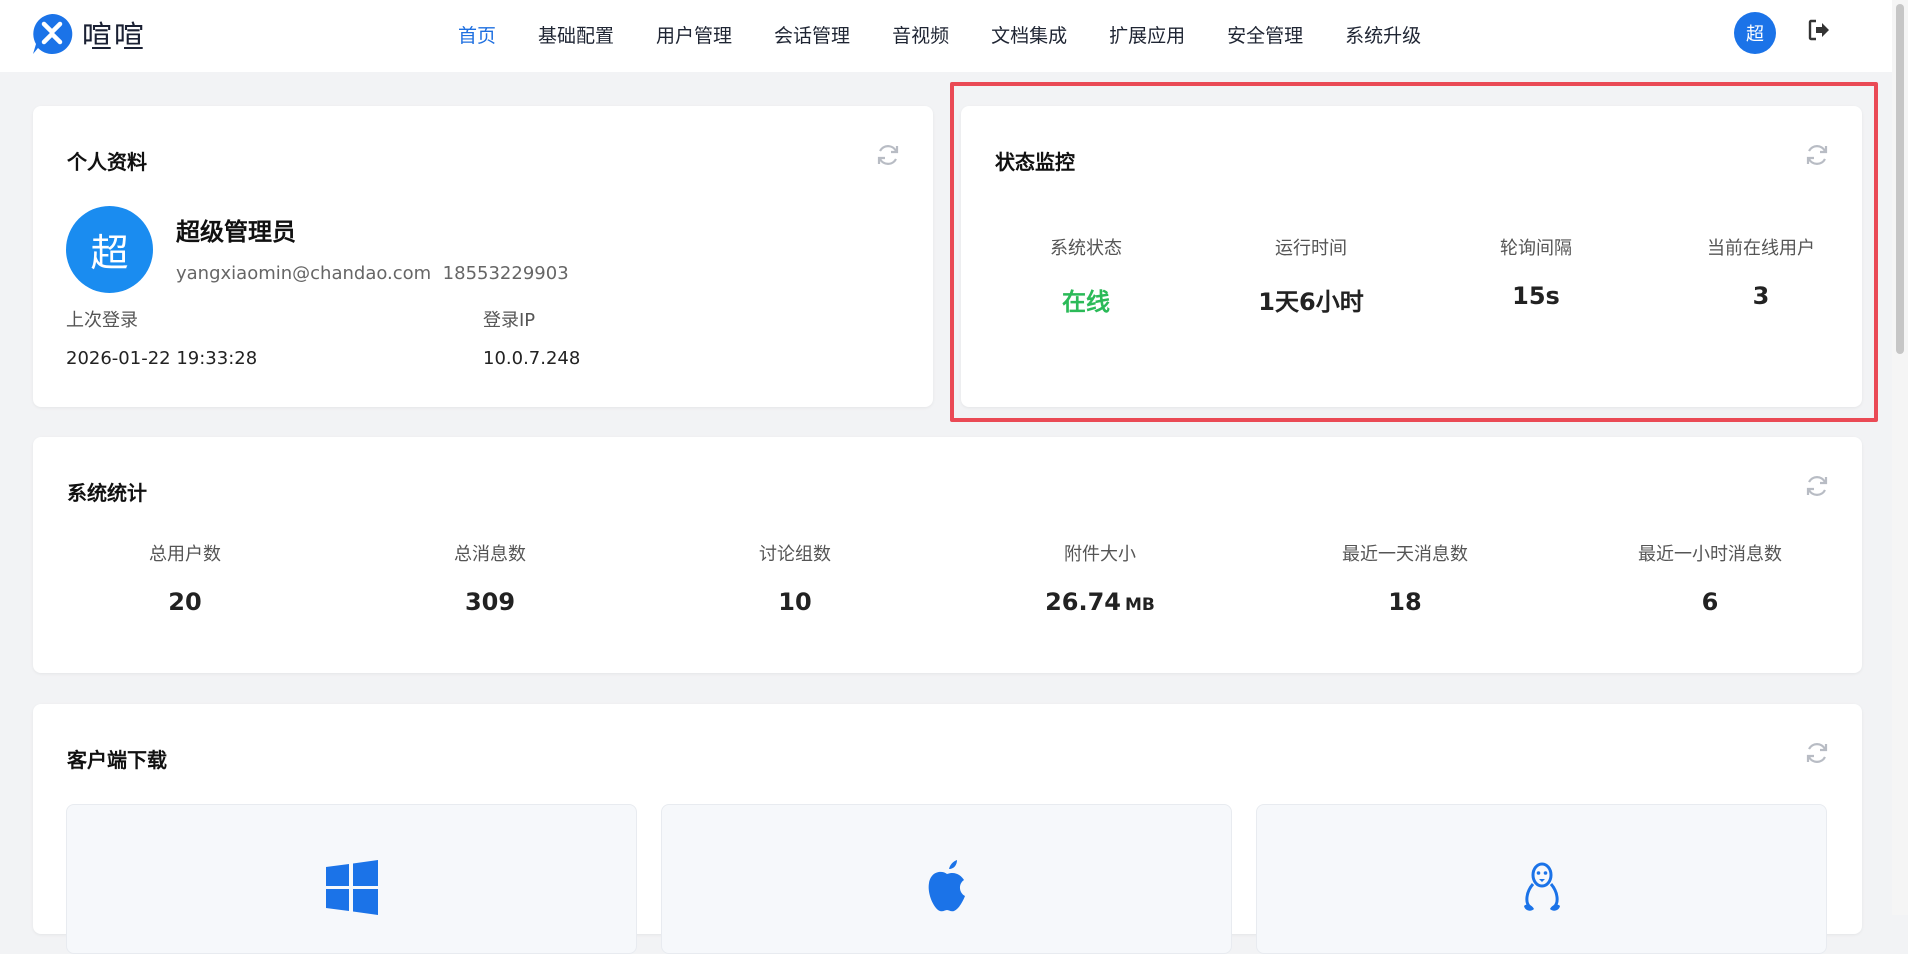 This screenshot has width=1908, height=954. What do you see at coordinates (1035, 162) in the screenshot?
I see `status-card-title: 状态监控` at bounding box center [1035, 162].